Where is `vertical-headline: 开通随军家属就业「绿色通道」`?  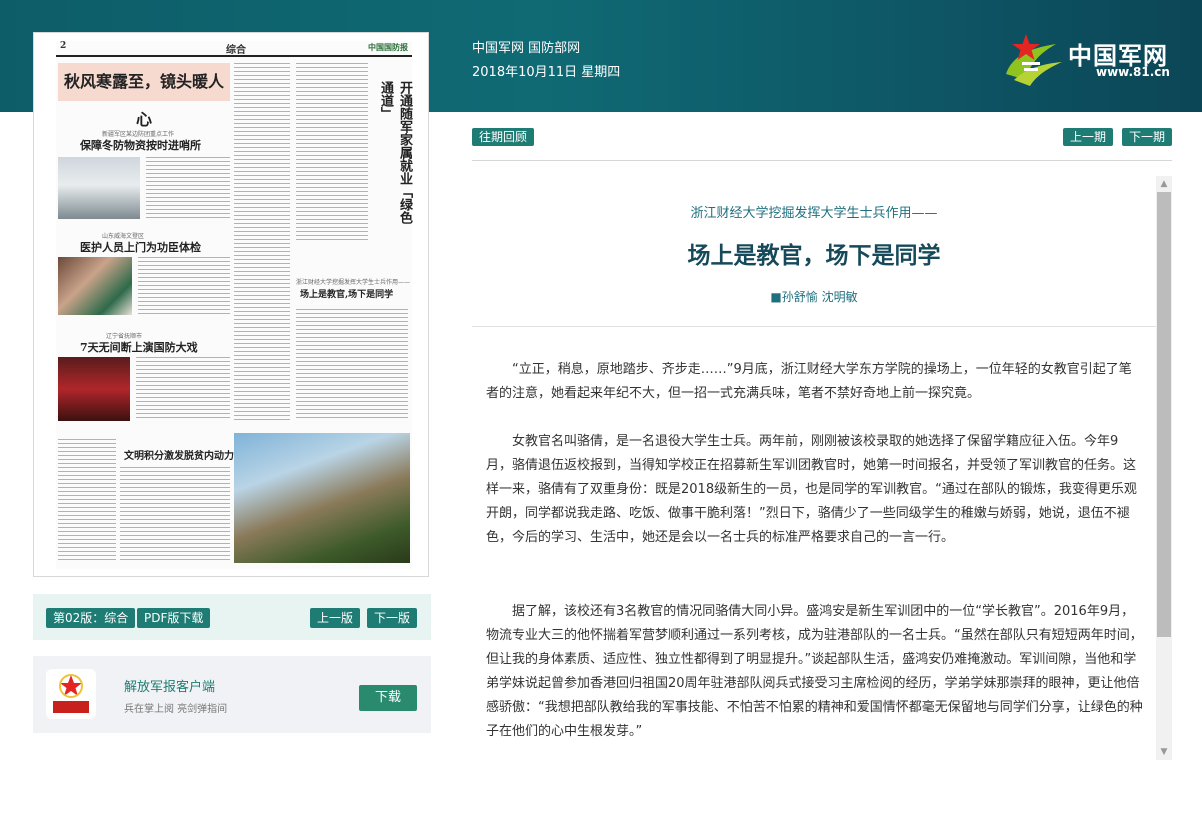 vertical-headline: 开通随军家属就业「绿色通道」 is located at coordinates (395, 152).